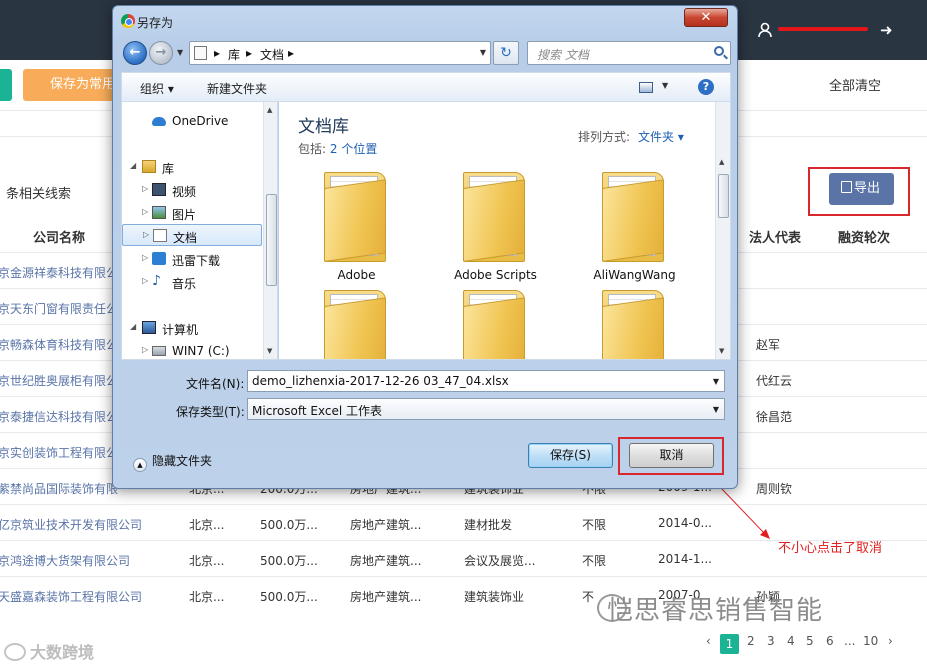  Describe the element at coordinates (180, 52) in the screenshot. I see `recent-locations-chevron-icon: ▼` at that location.